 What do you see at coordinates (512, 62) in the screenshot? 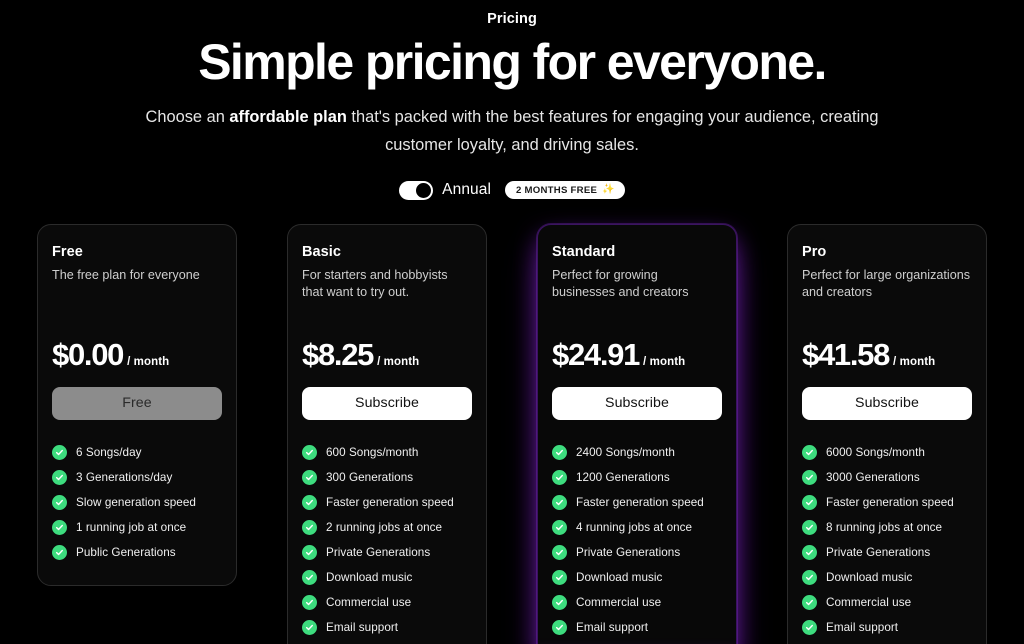
I see `page-title: Simple pricing for everyone.` at bounding box center [512, 62].